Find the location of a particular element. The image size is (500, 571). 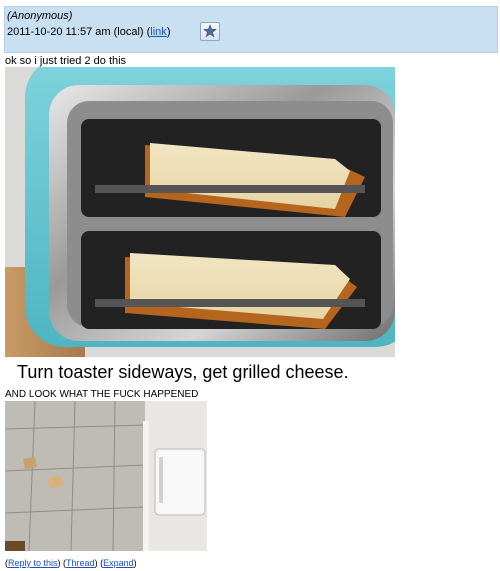

star-pin-icon is located at coordinates (210, 31).